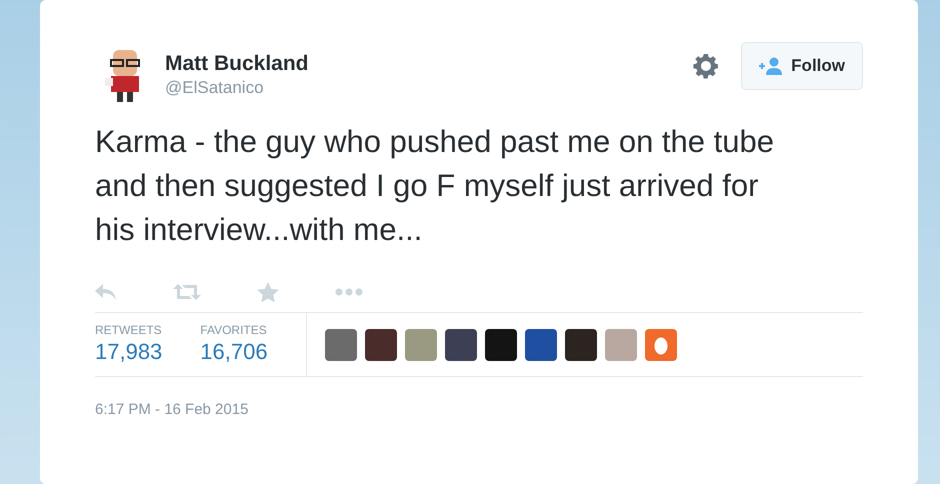  Describe the element at coordinates (802, 66) in the screenshot. I see `follow-button: Follow` at that location.